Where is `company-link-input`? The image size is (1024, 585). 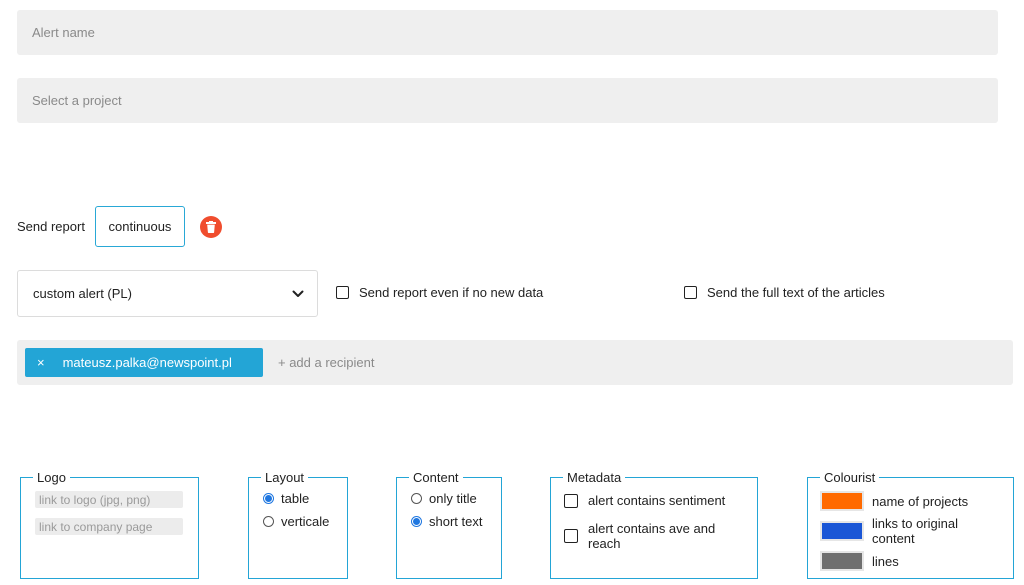
company-link-input is located at coordinates (109, 526).